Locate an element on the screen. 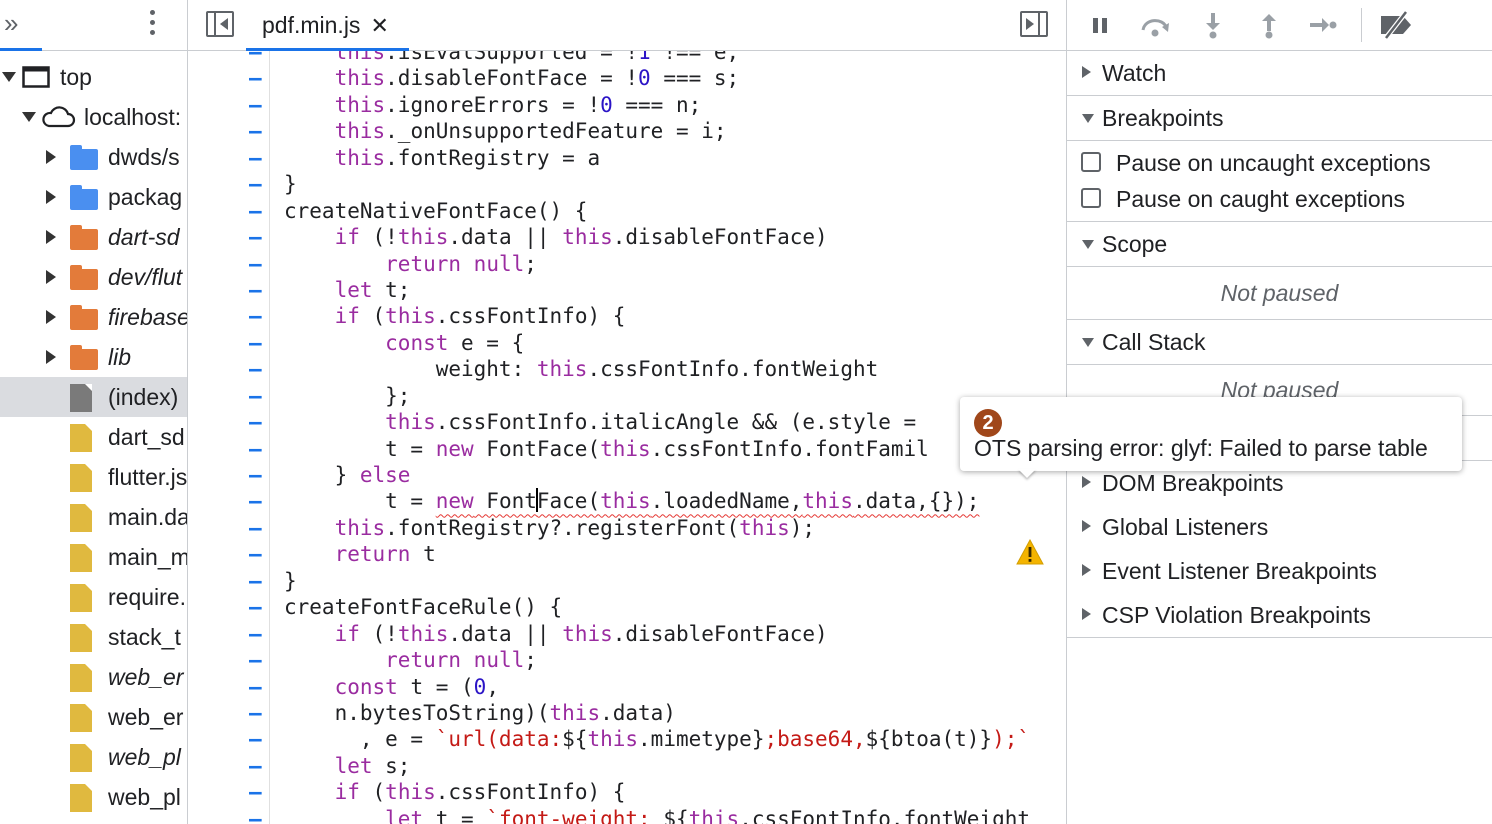 The width and height of the screenshot is (1492, 824). section-watch: Watch is located at coordinates (1279, 73).